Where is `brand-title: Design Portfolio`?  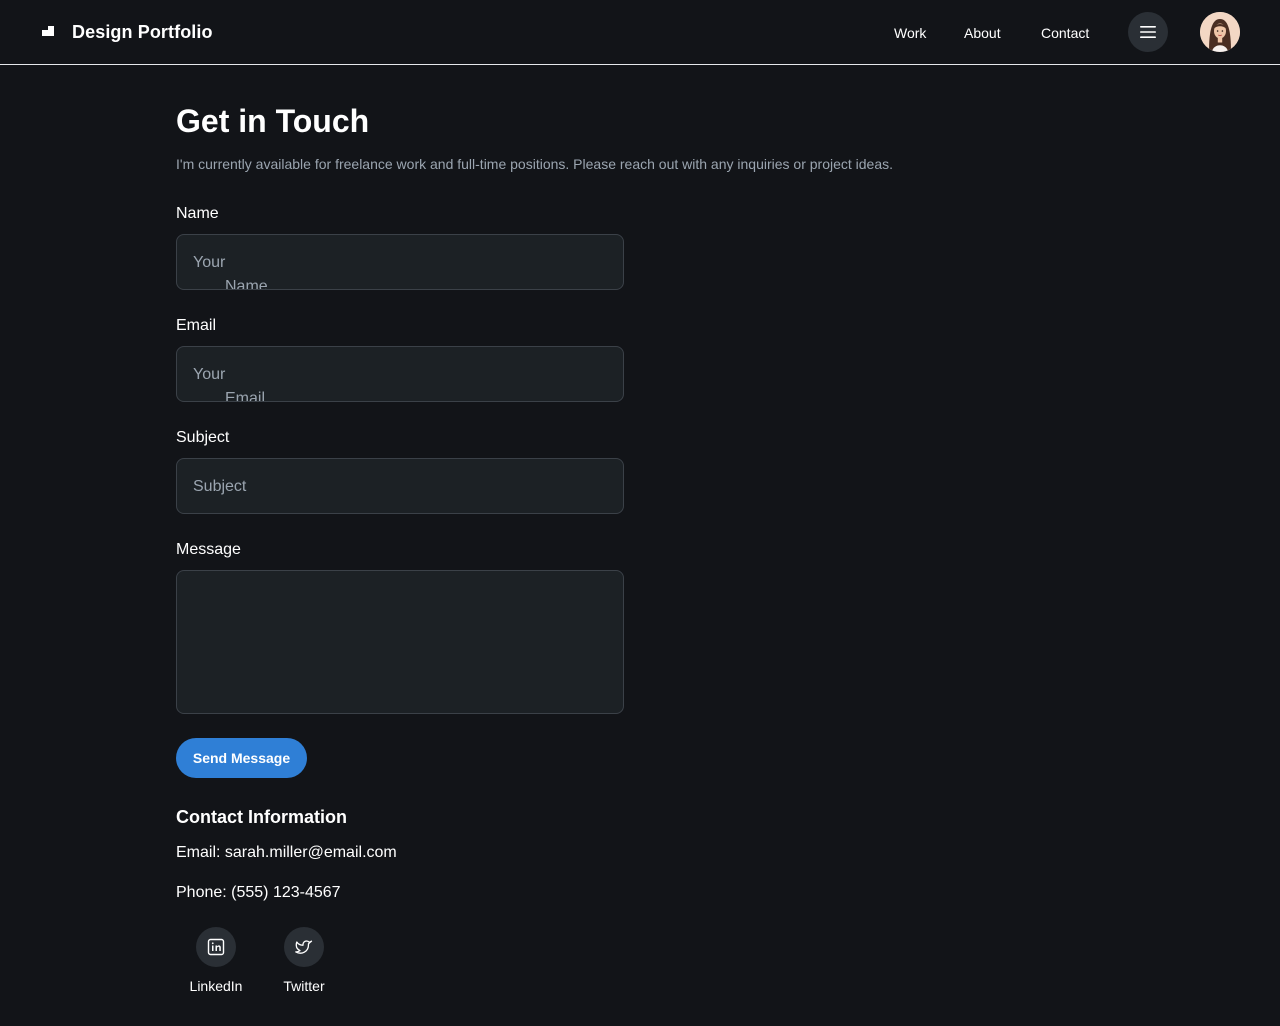
brand-title: Design Portfolio is located at coordinates (142, 31).